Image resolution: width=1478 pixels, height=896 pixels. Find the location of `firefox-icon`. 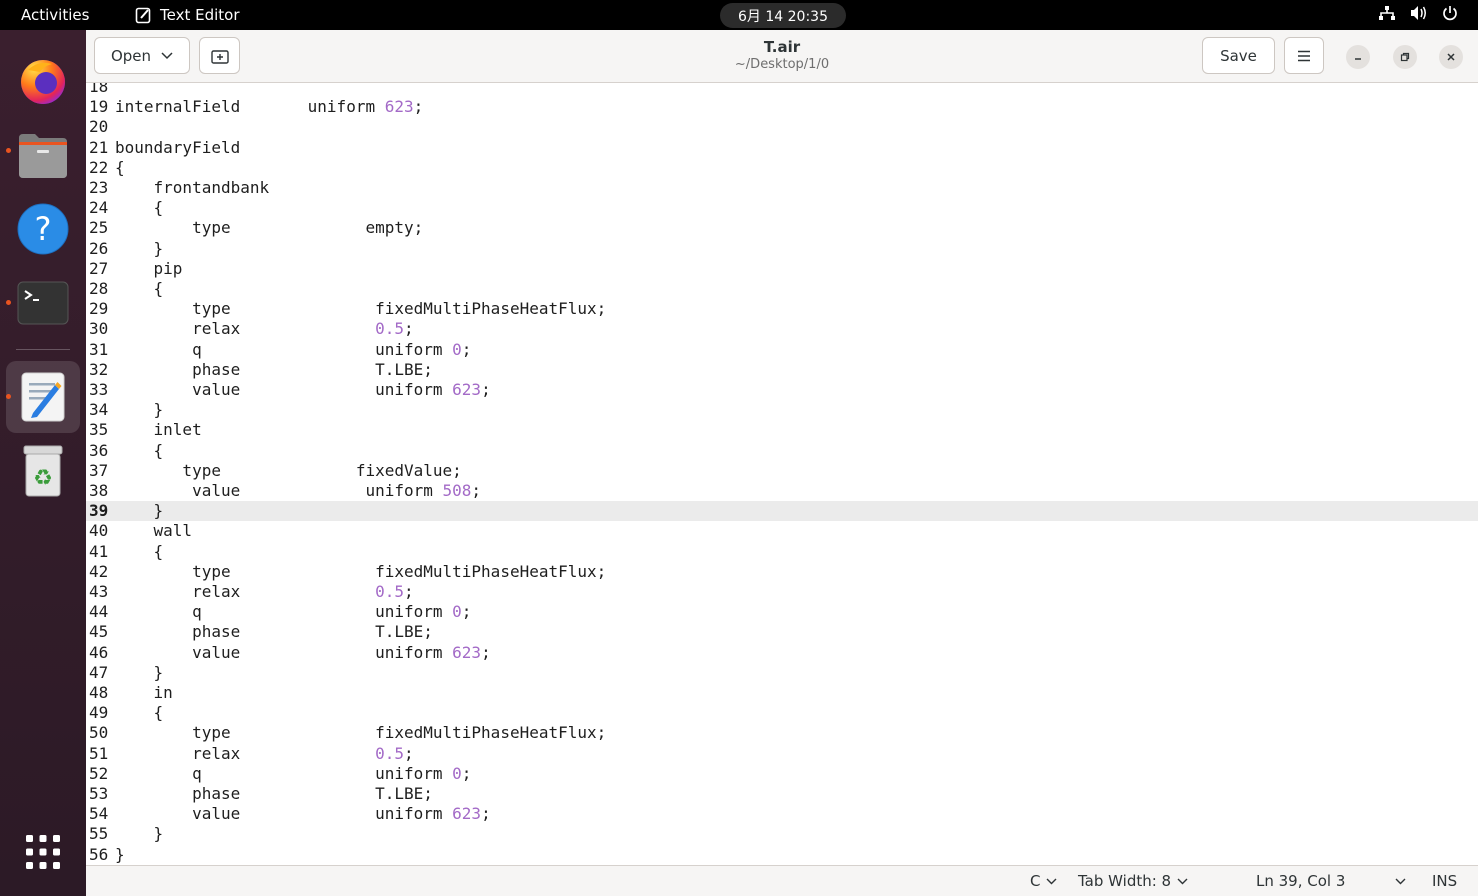

firefox-icon is located at coordinates (43, 81).